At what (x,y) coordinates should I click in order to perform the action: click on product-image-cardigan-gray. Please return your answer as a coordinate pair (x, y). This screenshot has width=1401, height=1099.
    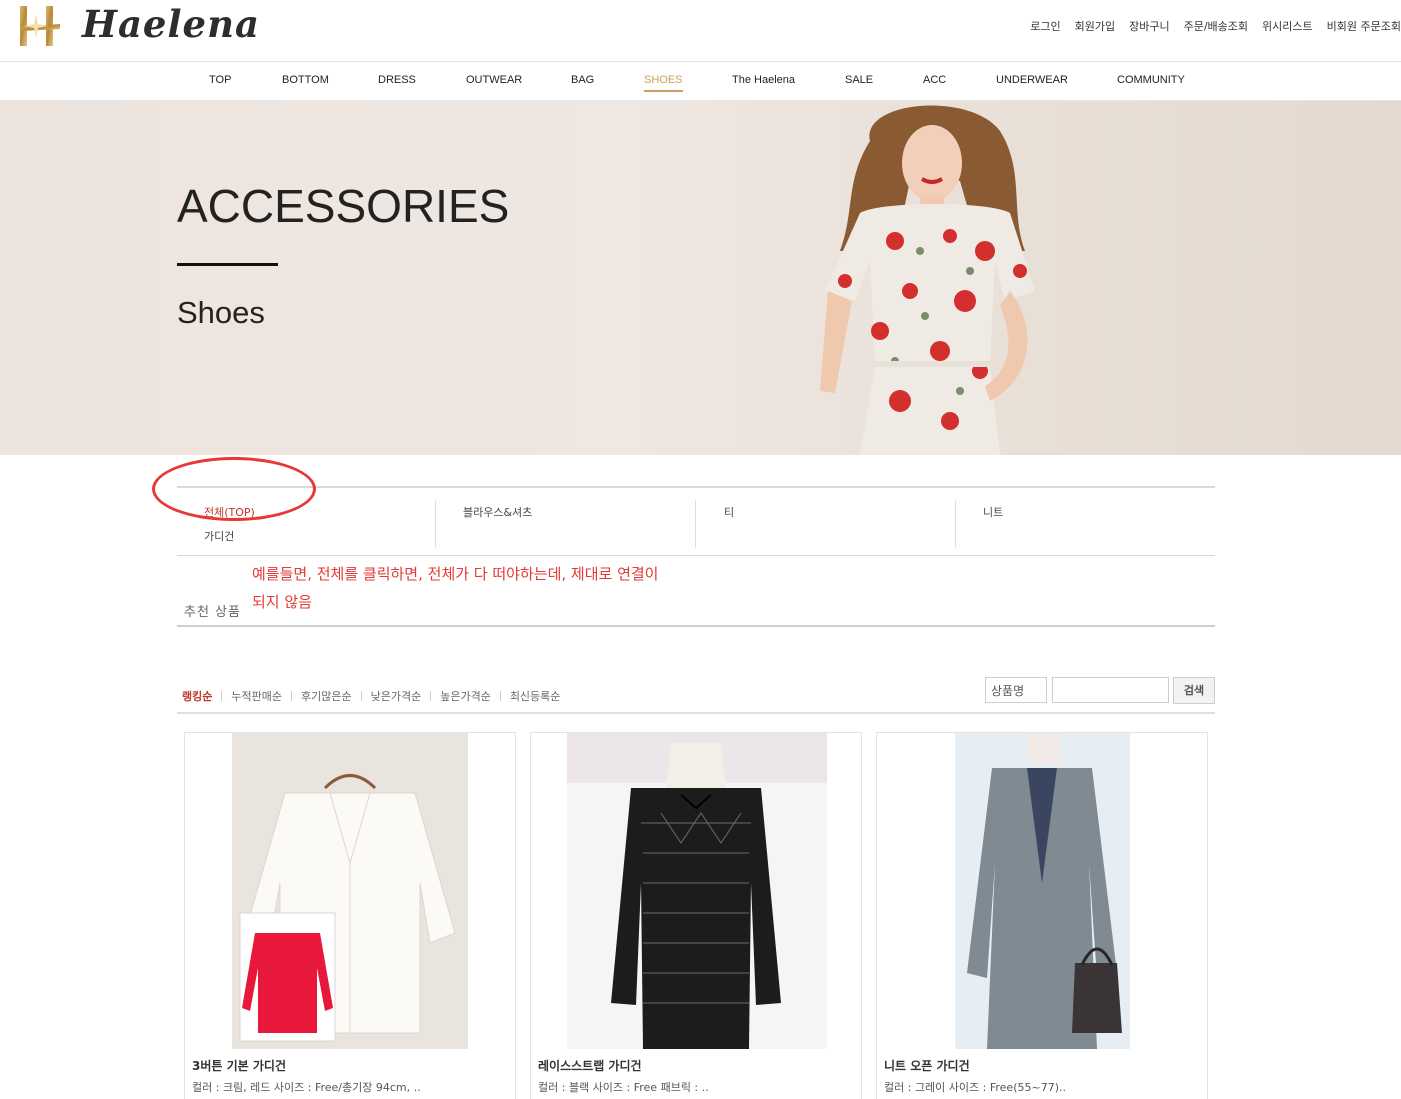
    Looking at the image, I should click on (1042, 891).